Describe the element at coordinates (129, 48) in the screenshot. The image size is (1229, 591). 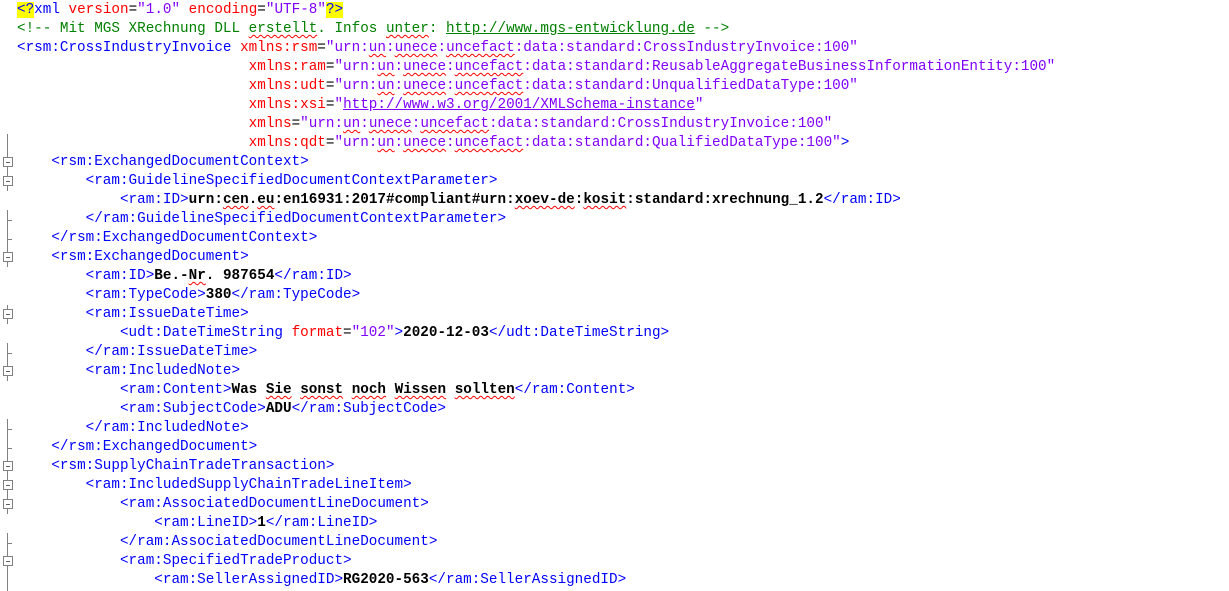
I see `code-token: <rsm:CrossIndustryInvoice` at that location.